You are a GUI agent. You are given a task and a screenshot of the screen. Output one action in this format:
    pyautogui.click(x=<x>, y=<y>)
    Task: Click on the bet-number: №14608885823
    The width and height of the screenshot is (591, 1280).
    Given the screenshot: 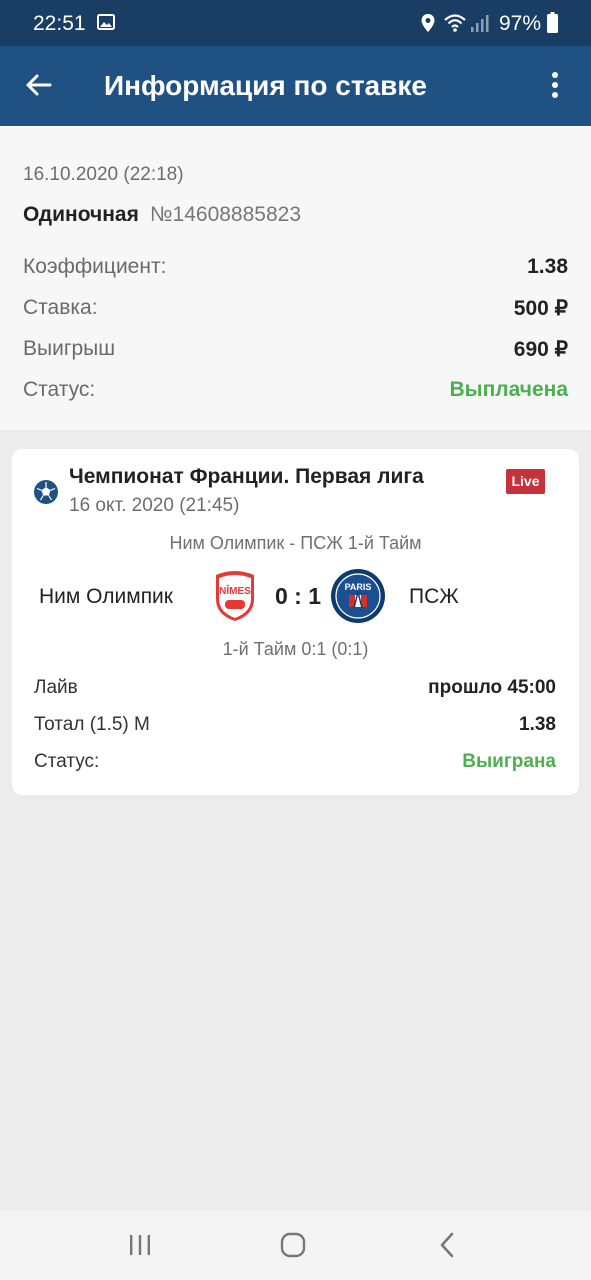 What is the action you would take?
    pyautogui.click(x=225, y=214)
    